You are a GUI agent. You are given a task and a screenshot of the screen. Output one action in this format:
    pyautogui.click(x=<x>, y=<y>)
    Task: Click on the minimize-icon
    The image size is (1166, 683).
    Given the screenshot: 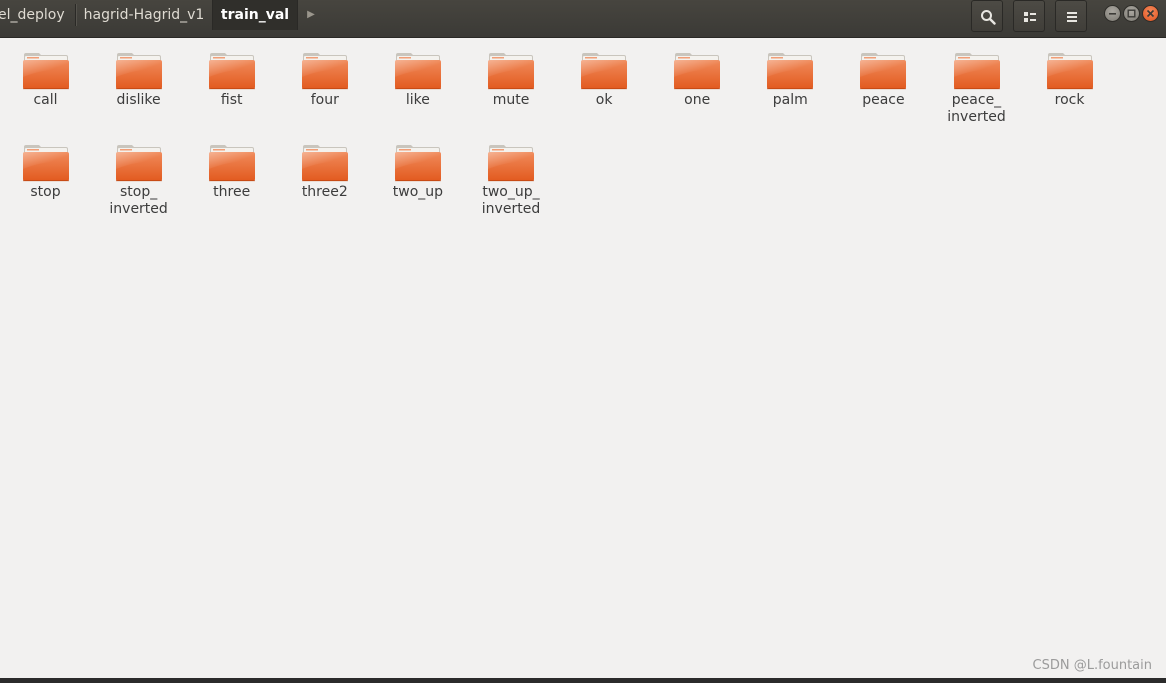 What is the action you would take?
    pyautogui.click(x=1112, y=14)
    